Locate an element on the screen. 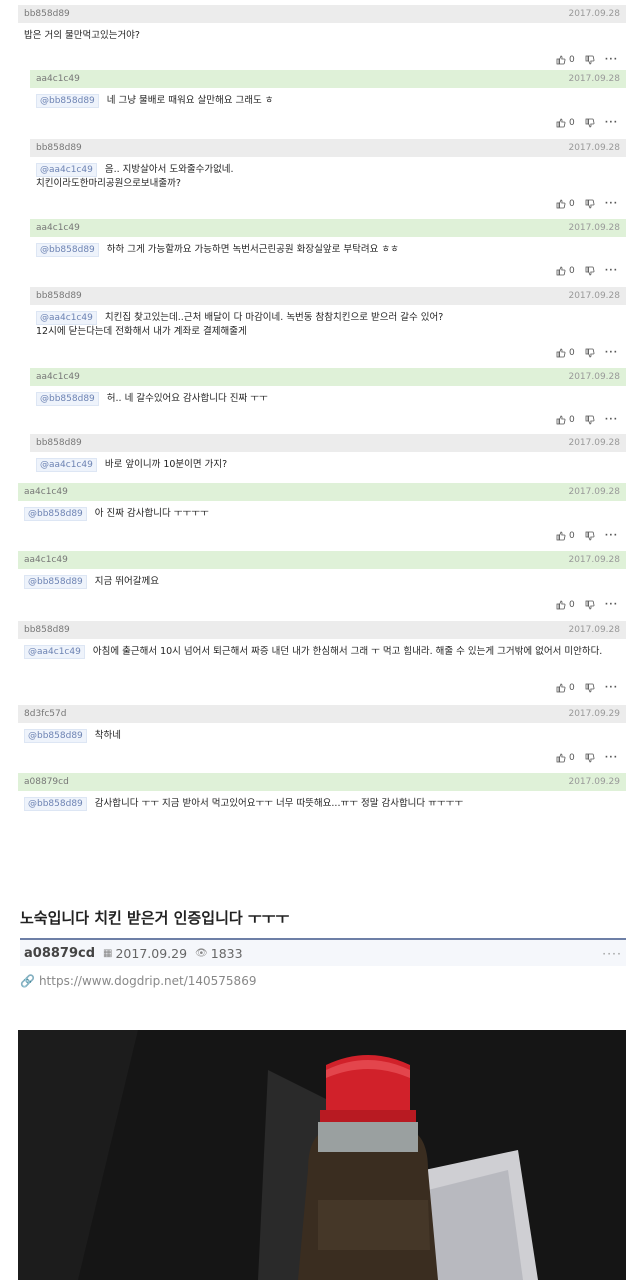 The width and height of the screenshot is (640, 1280). post-views: 1833 is located at coordinates (226, 953).